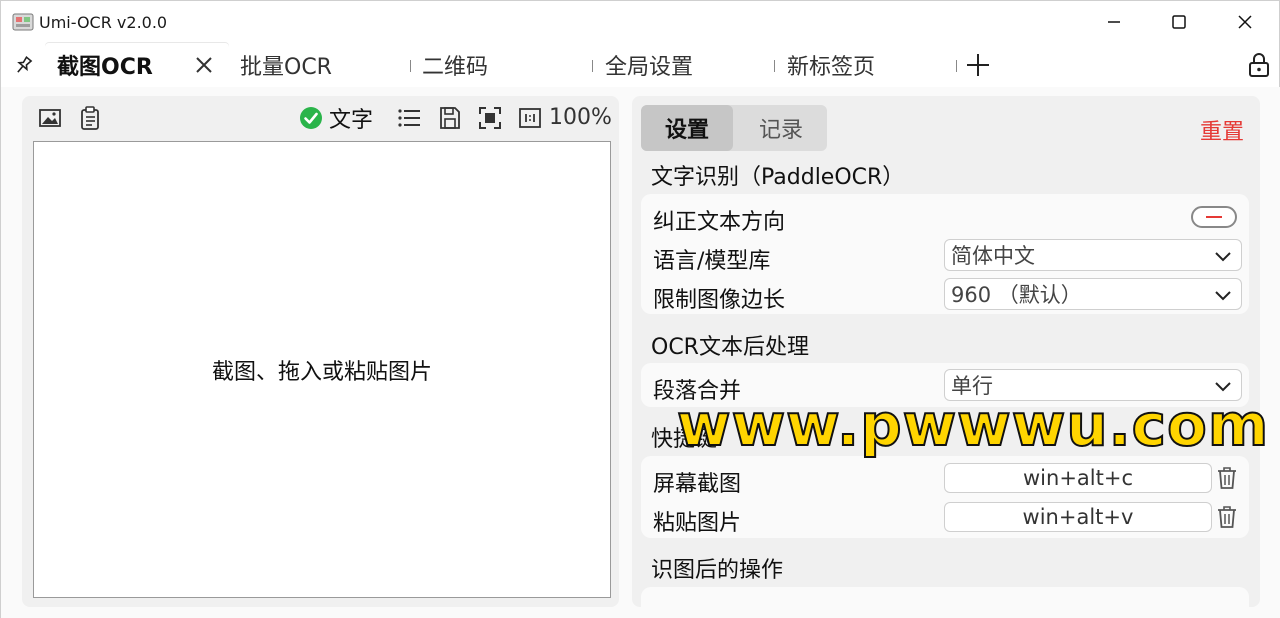  Describe the element at coordinates (649, 65) in the screenshot. I see `tab-global-settings: 全局设置` at that location.